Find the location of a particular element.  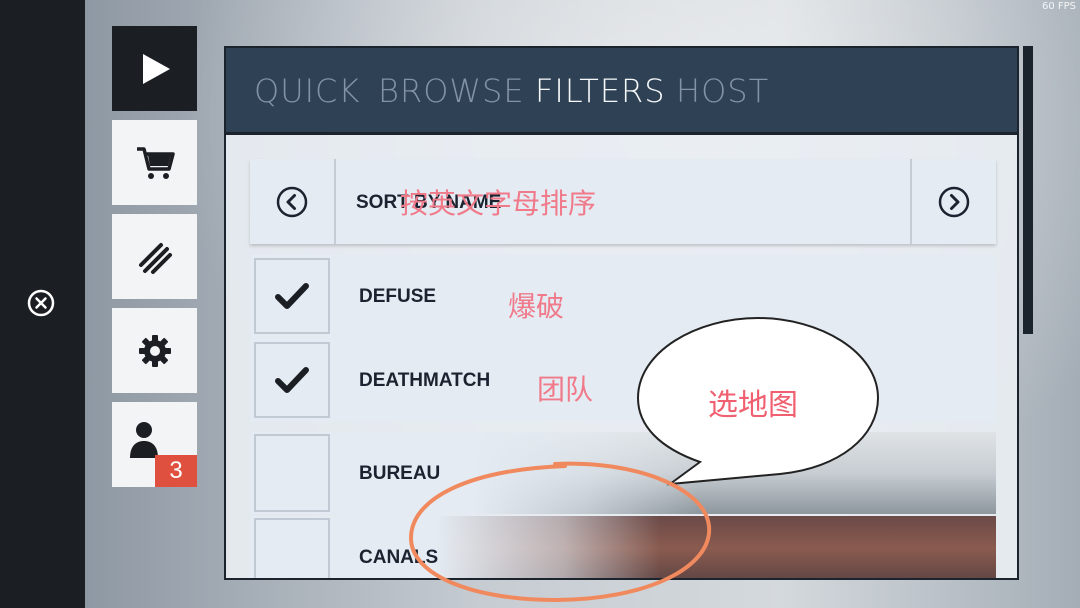

tab-quick: QUICK is located at coordinates (307, 91).